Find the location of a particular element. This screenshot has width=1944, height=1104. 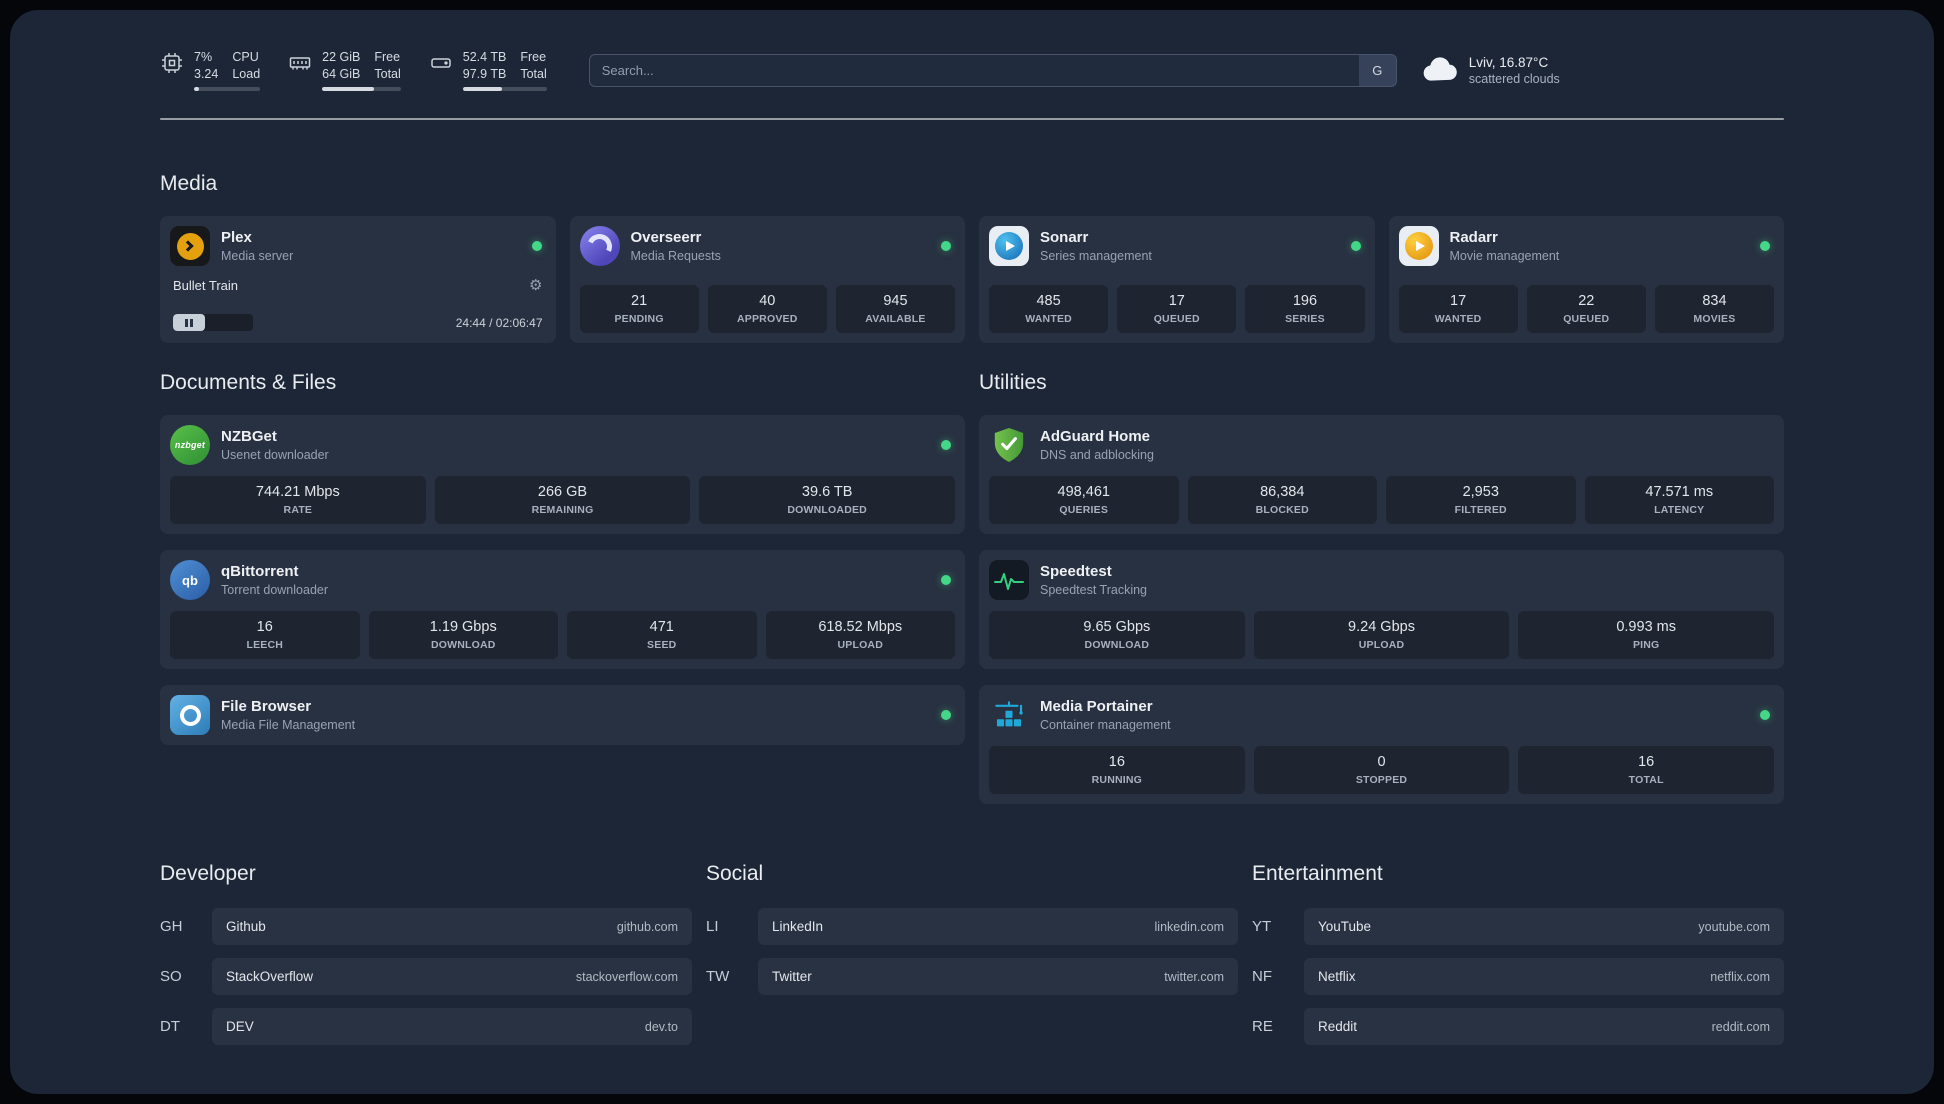

stat-wanted: 485 WANTED is located at coordinates (1049, 309).